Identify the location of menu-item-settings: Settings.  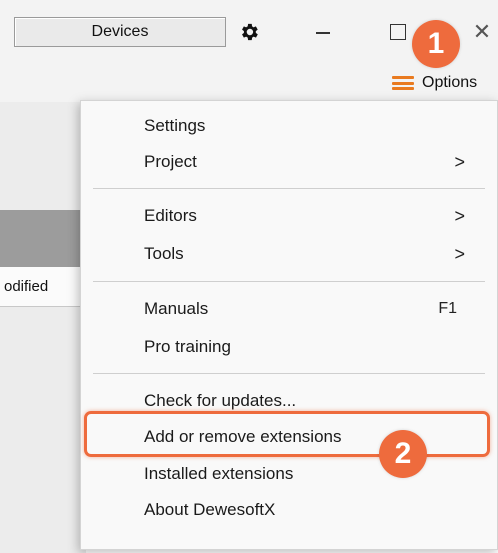
(289, 126).